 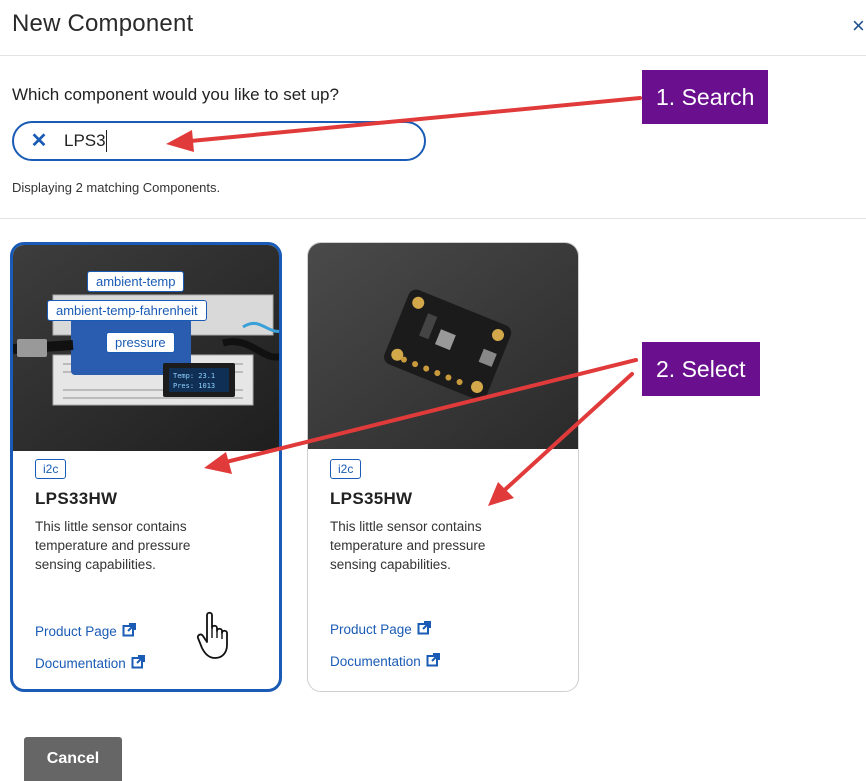 I want to click on tag-ambient-temp-fahrenheit: ambient-temp-fahrenheit, so click(x=127, y=310).